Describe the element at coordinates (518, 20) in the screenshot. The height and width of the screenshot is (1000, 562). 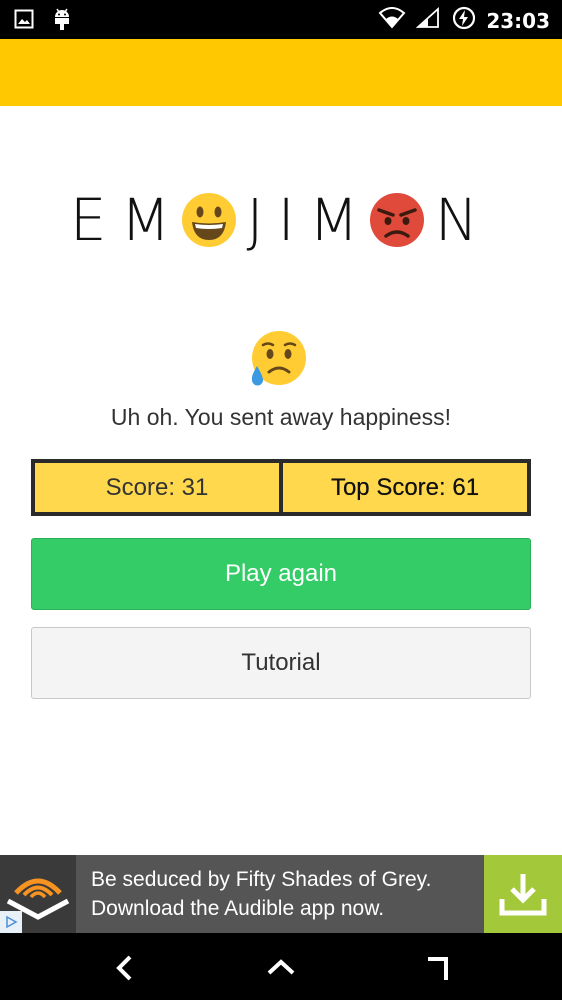
I see `clock: 23:03` at that location.